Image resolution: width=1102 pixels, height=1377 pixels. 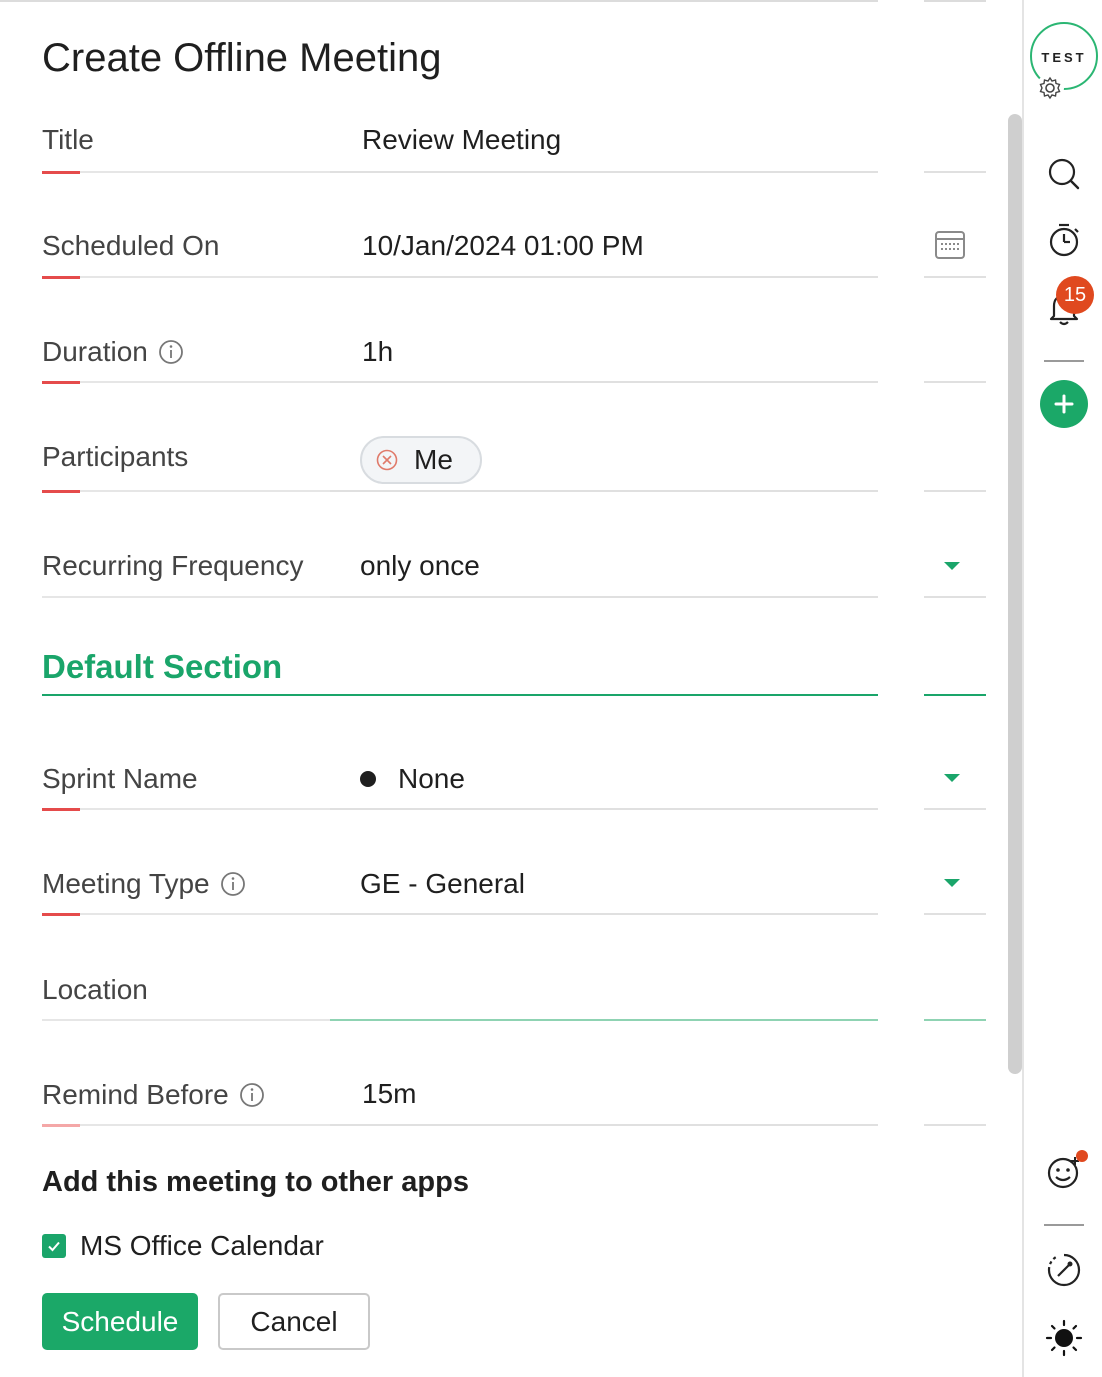 I want to click on ms-office-calendar-checkbox, so click(x=54, y=1246).